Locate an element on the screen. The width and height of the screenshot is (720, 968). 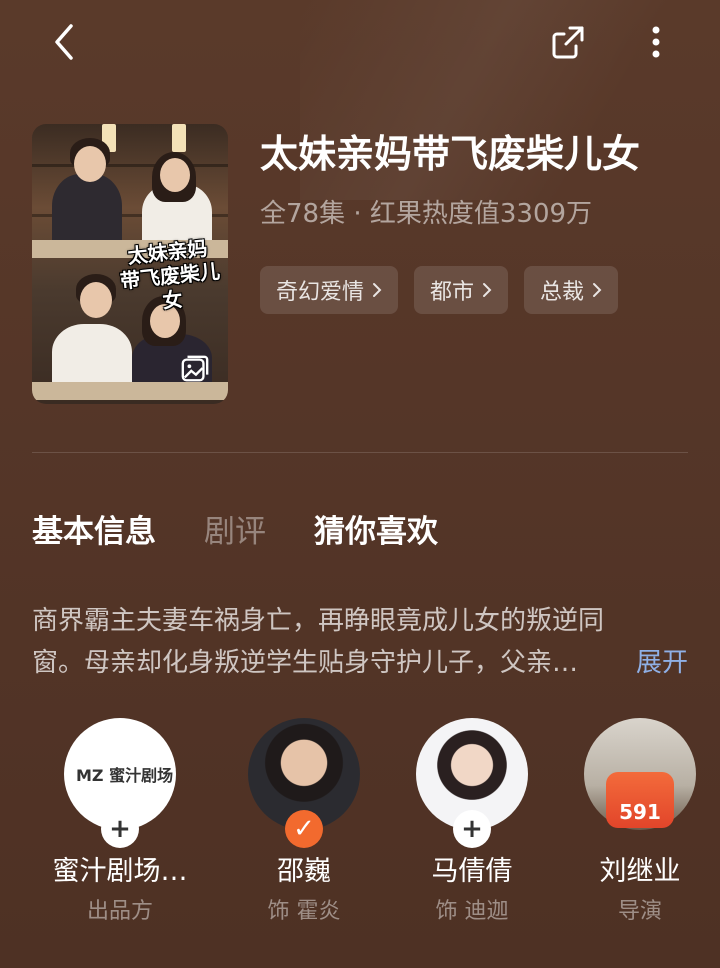
section-divider is located at coordinates (360, 452).